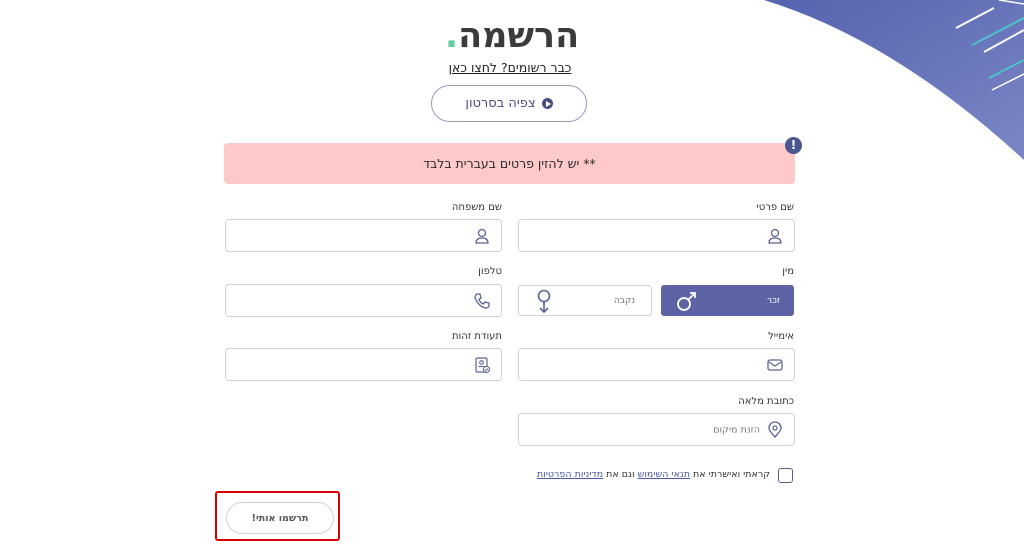  What do you see at coordinates (476, 207) in the screenshot?
I see `last-name-label: שם משפחה` at bounding box center [476, 207].